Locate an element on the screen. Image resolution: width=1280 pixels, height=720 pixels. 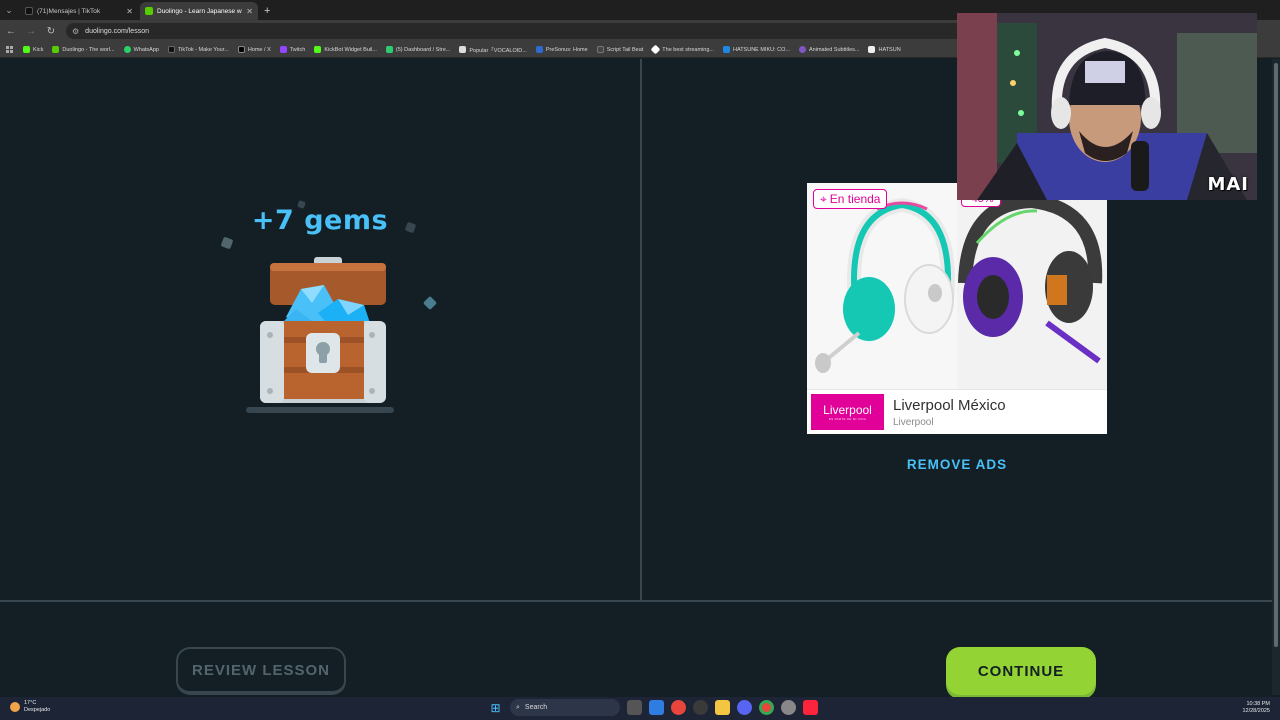
bookmark-item: Kick is located at coordinates (33, 49).